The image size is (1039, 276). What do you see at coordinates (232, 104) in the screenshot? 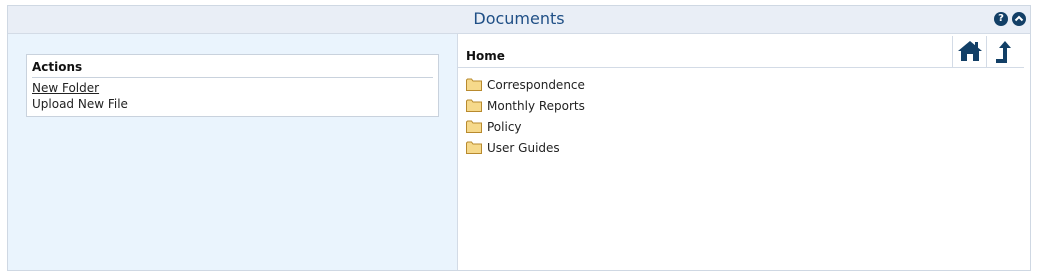
I see `upload-new-file-link: Upload New File` at bounding box center [232, 104].